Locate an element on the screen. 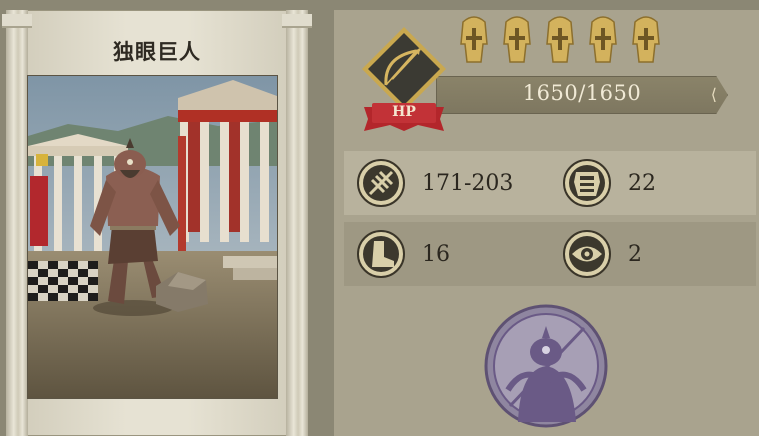 Image resolution: width=759 pixels, height=436 pixels. hp-arrow-icon: ⟨ is located at coordinates (713, 94).